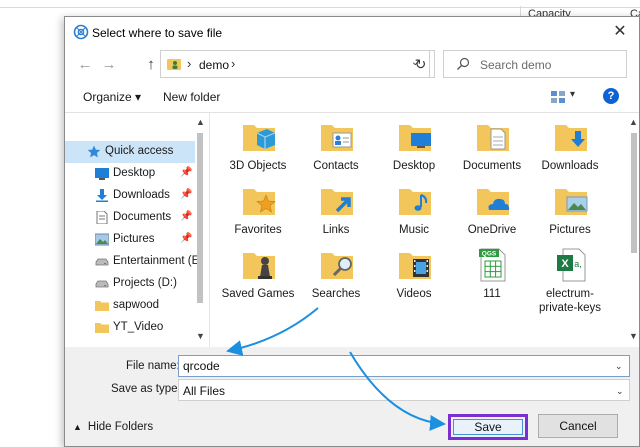  I want to click on navigation-scrollbar: ▲ ▼, so click(201, 230).